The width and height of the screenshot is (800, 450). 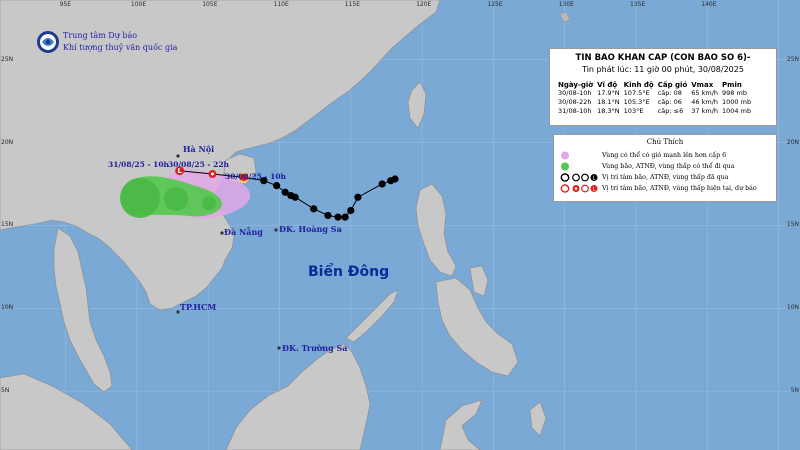 I want to click on label-hoangsa: ĐK. Hoàng Sa, so click(x=310, y=229).